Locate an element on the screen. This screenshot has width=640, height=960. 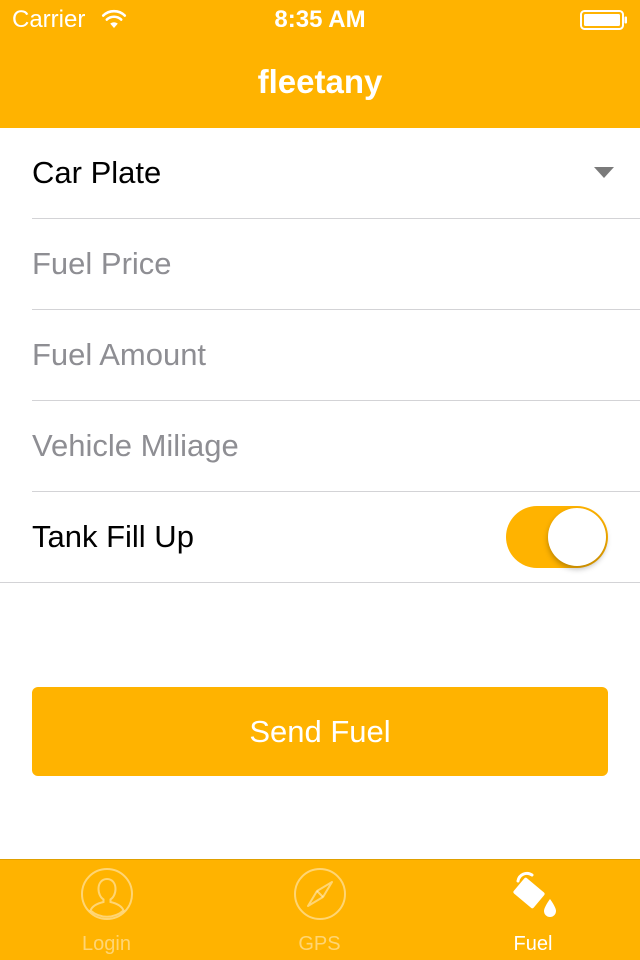
vehicle-miliage-input is located at coordinates (320, 446).